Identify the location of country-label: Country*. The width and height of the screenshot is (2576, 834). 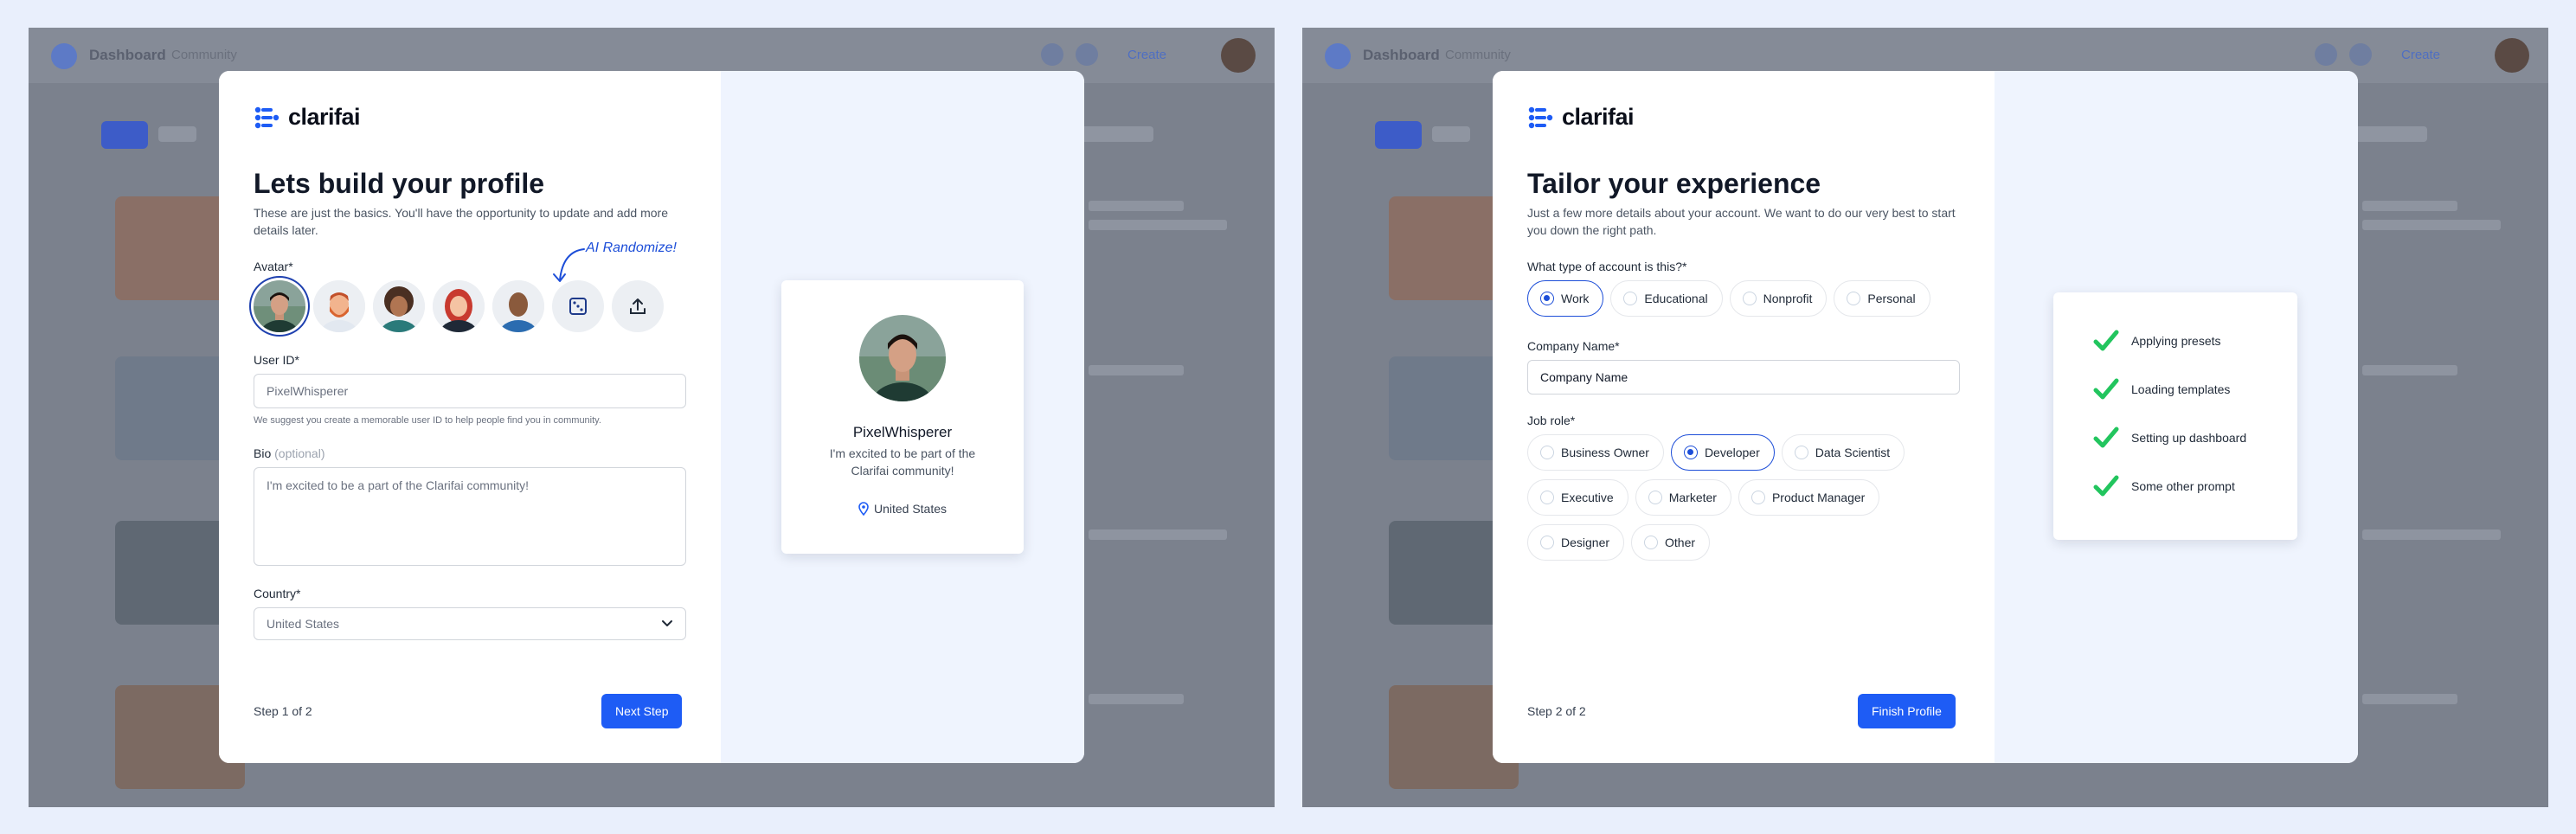
(277, 593).